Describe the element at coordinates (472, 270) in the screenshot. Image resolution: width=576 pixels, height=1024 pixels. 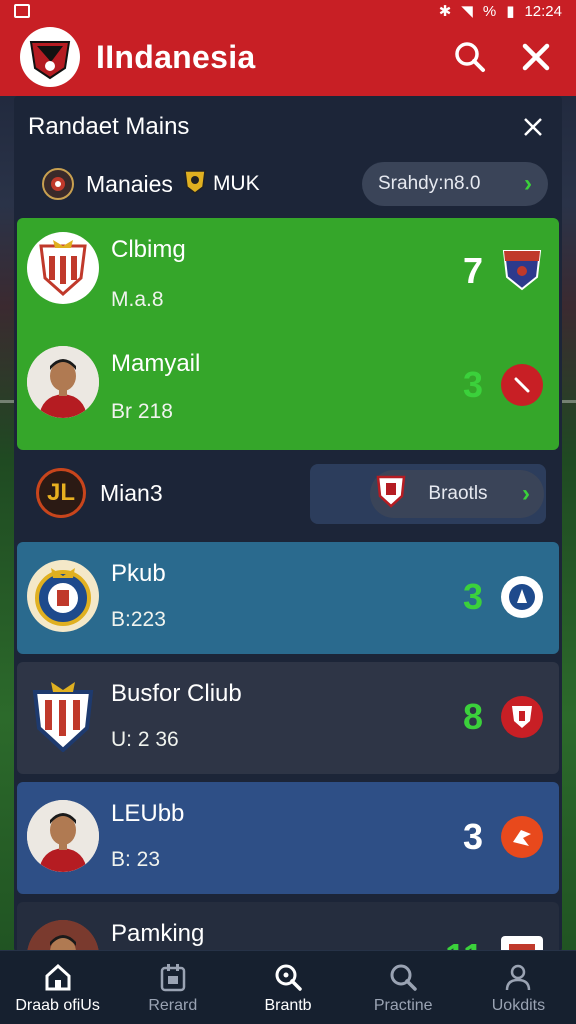
I see `team-score: 7` at that location.